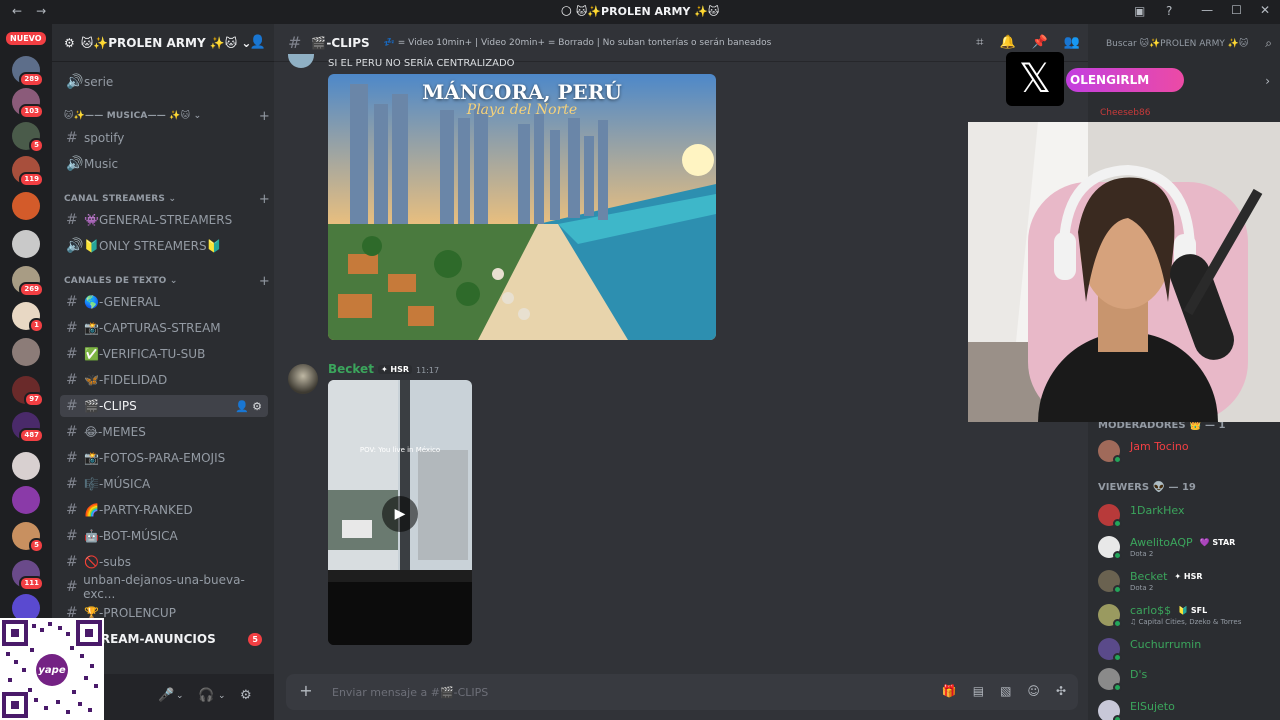 The width and height of the screenshot is (1280, 720). What do you see at coordinates (164, 328) in the screenshot?
I see `channel-capturas: # 📸-CAPTURAS-STREAM` at bounding box center [164, 328].